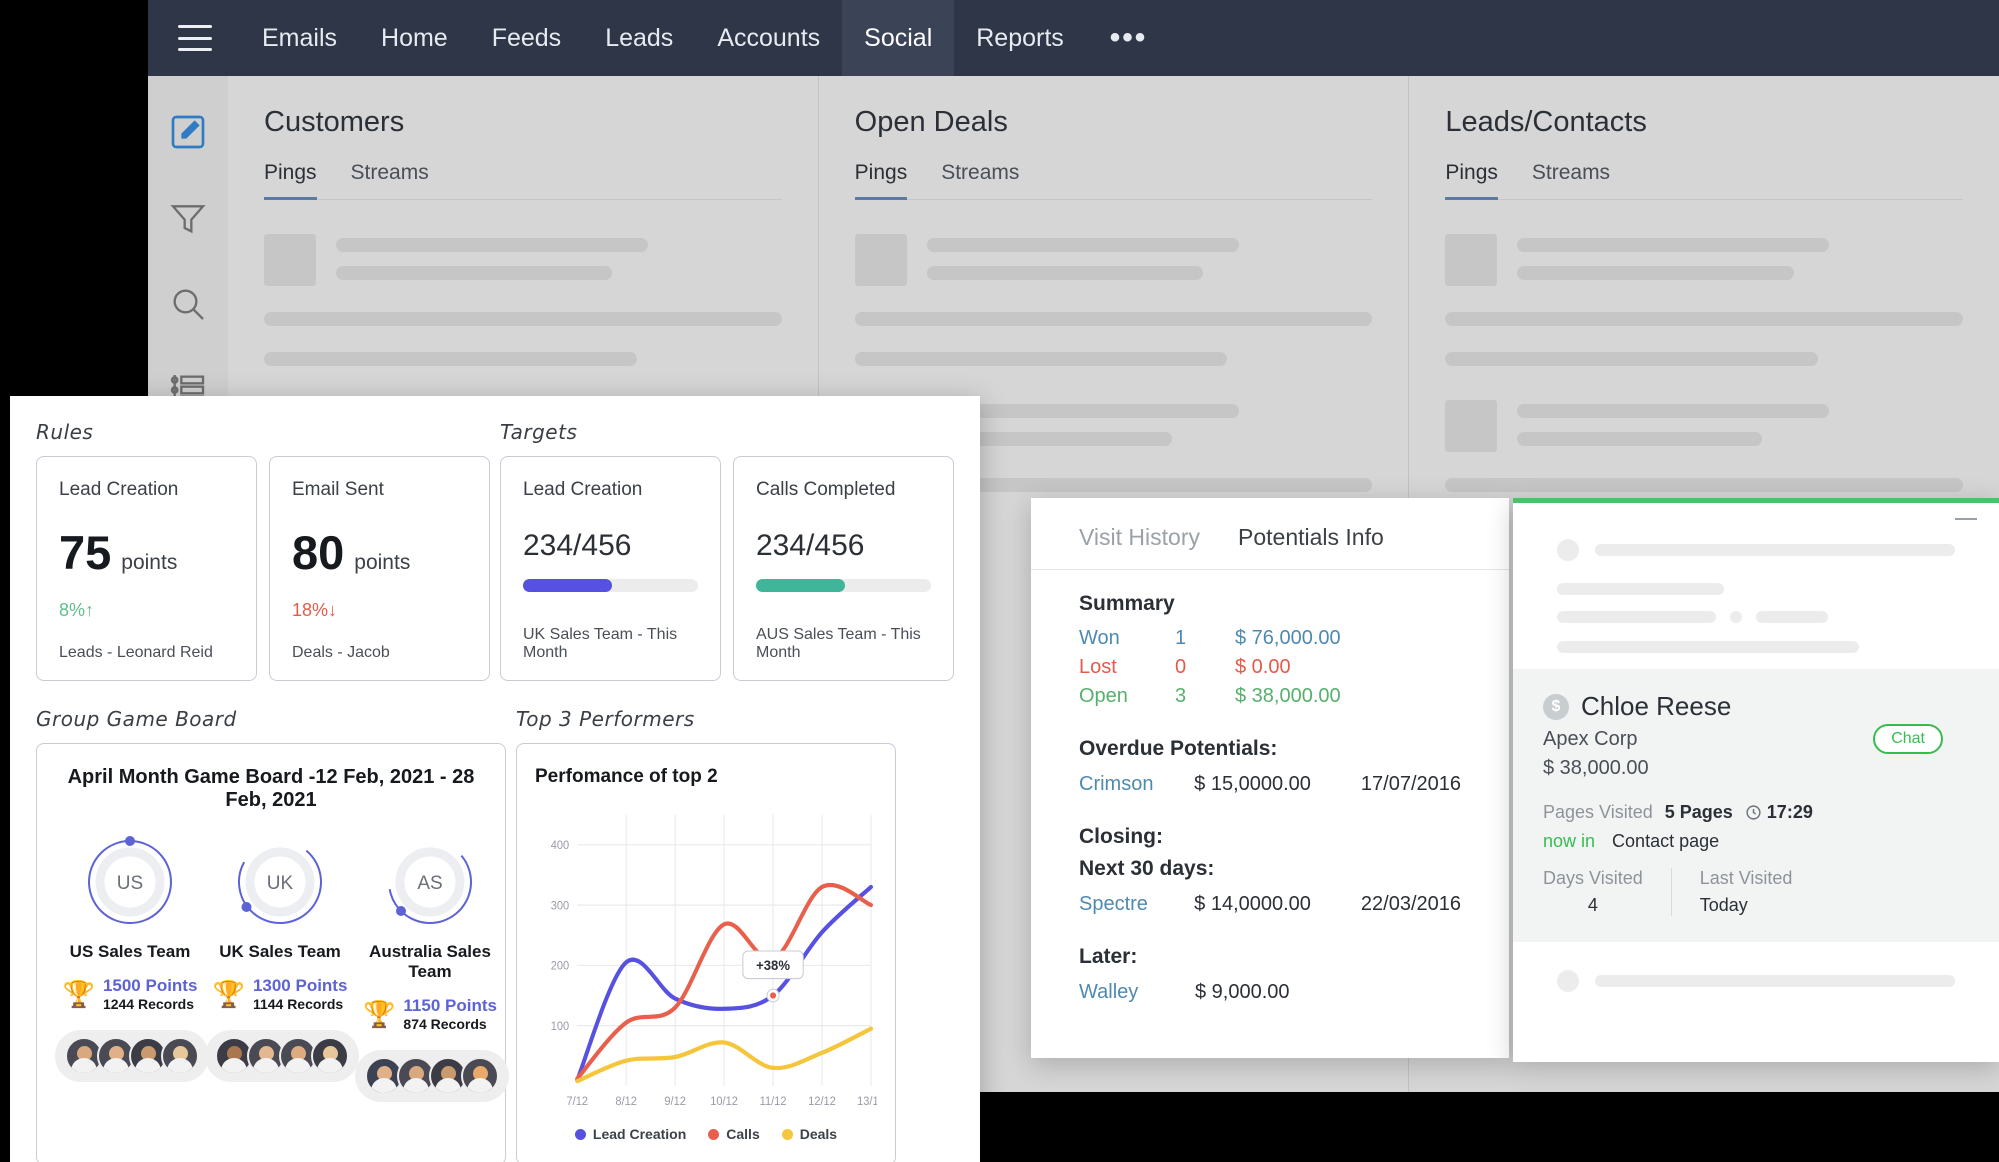 Image resolution: width=1999 pixels, height=1162 pixels. I want to click on potential-date: 17/07/2016, so click(1410, 784).